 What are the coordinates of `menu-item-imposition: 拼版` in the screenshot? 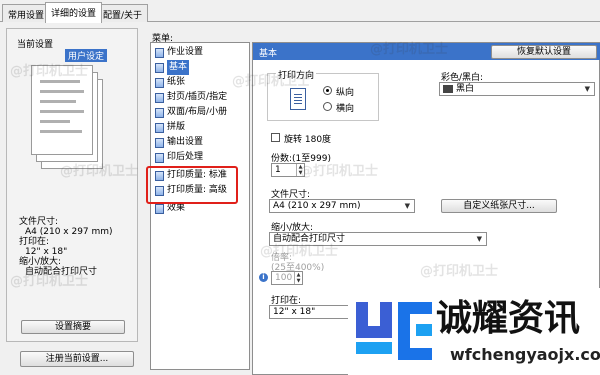 It's located at (170, 127).